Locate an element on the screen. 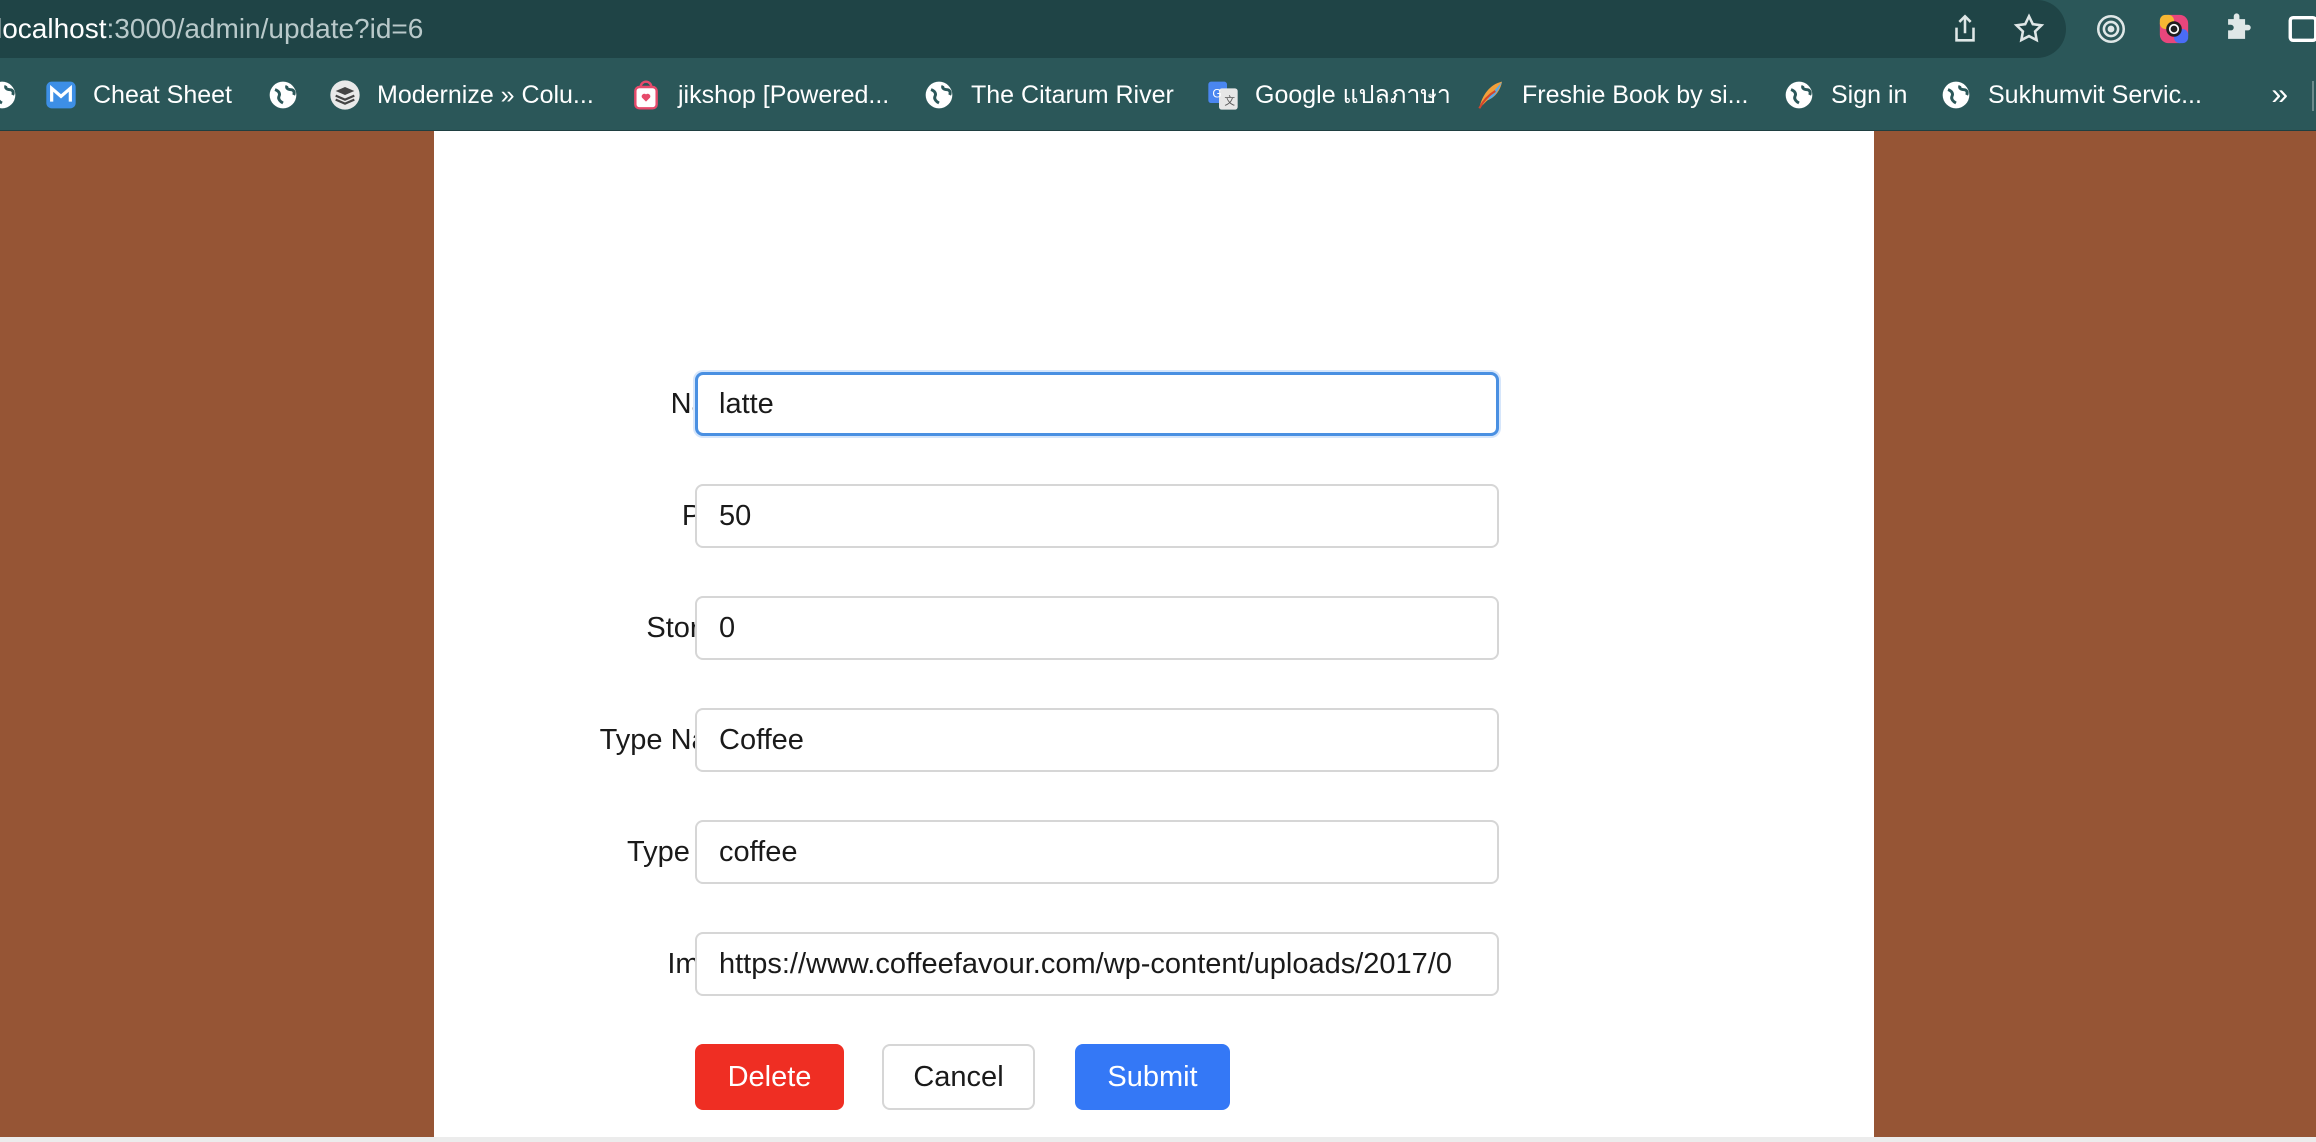 The width and height of the screenshot is (2316, 1142). form-actions: Delete Cancel Submit is located at coordinates (1154, 1077).